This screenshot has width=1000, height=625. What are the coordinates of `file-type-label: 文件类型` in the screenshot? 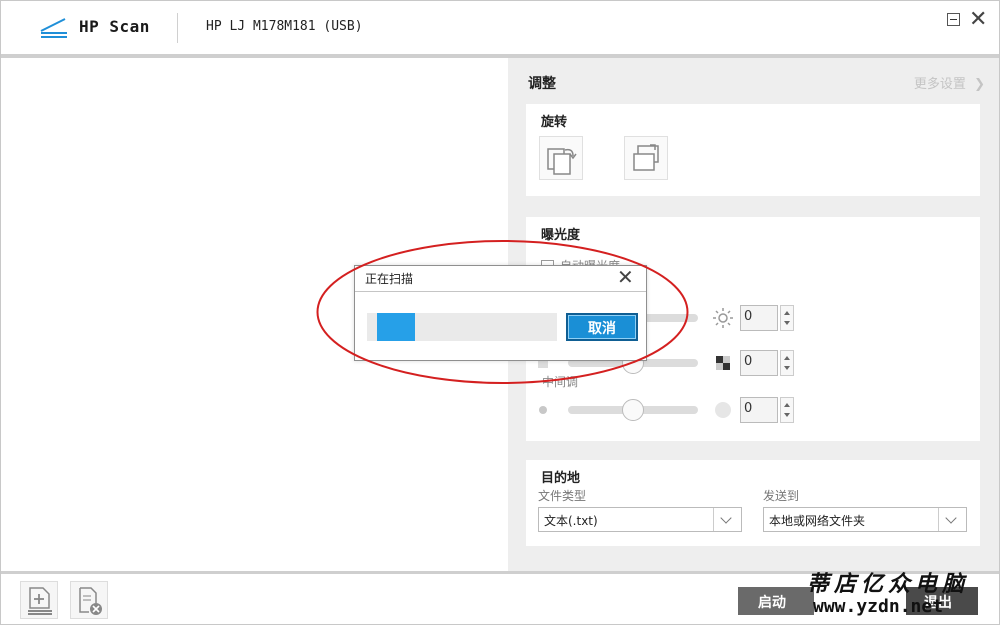 It's located at (562, 496).